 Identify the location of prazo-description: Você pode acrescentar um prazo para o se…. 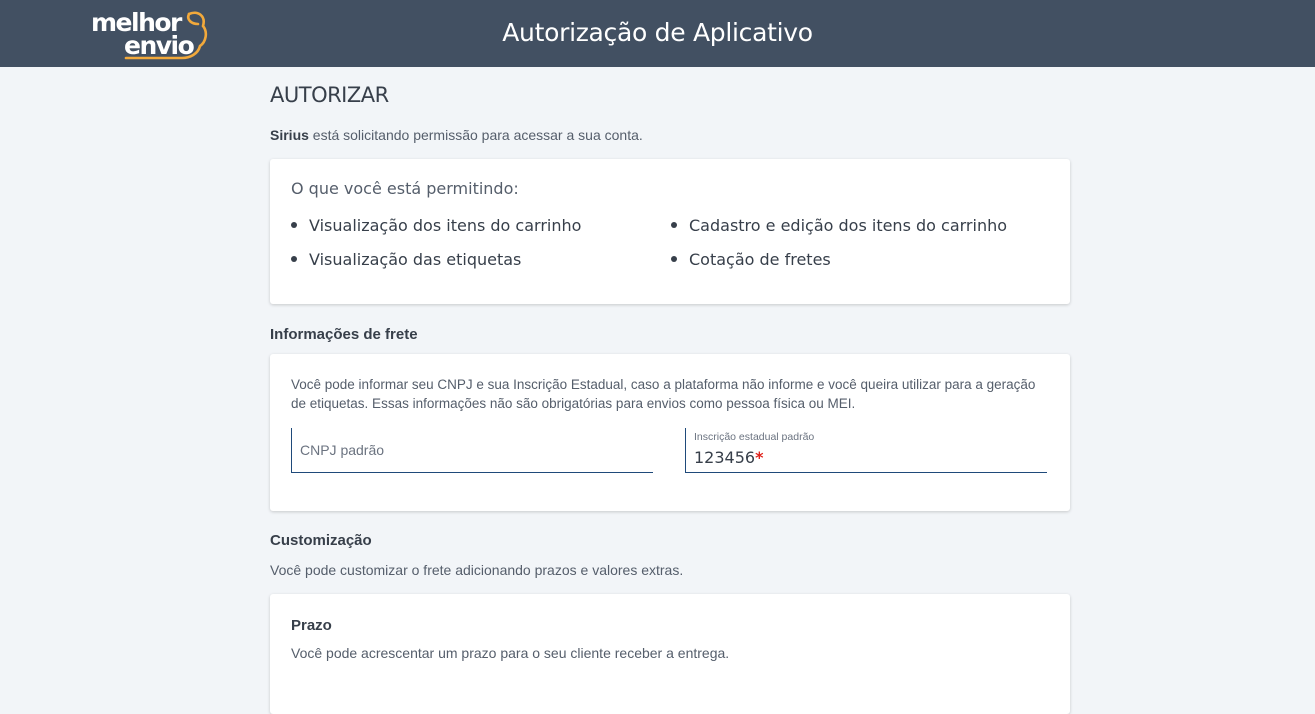
(510, 653).